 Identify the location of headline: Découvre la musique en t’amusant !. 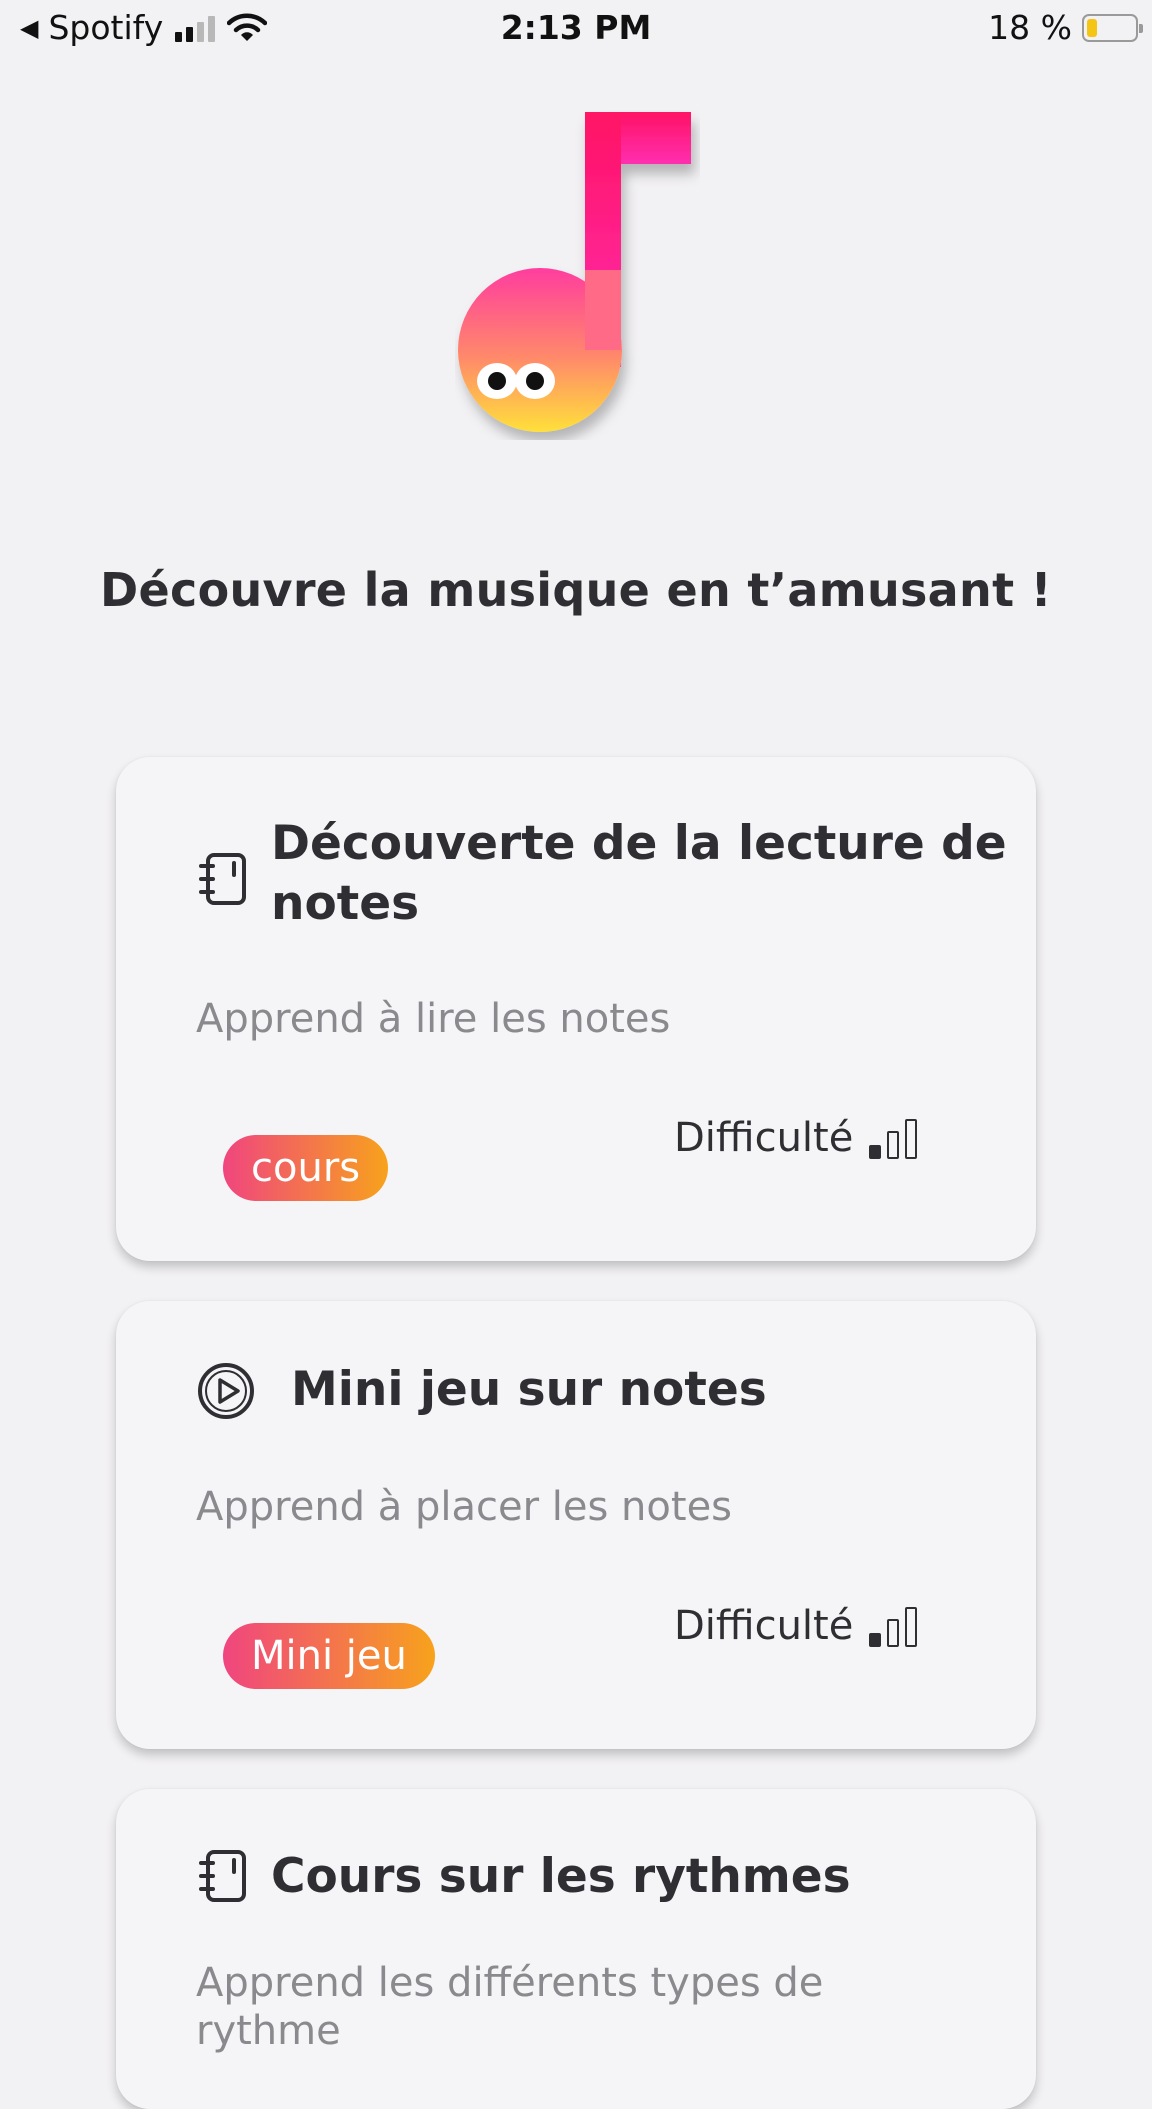
(576, 590).